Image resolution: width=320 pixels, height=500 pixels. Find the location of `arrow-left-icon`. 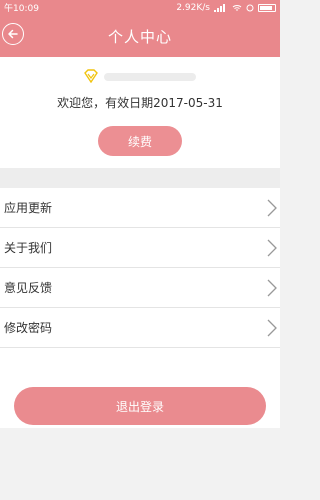

arrow-left-icon is located at coordinates (13, 34).